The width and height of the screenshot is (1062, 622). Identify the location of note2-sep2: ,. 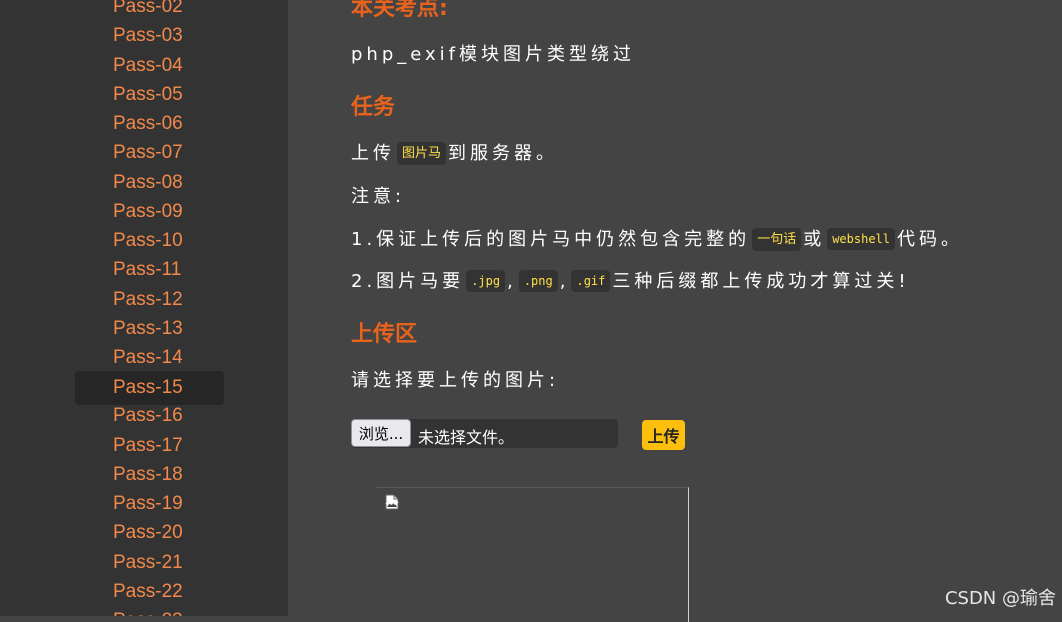
(564, 281).